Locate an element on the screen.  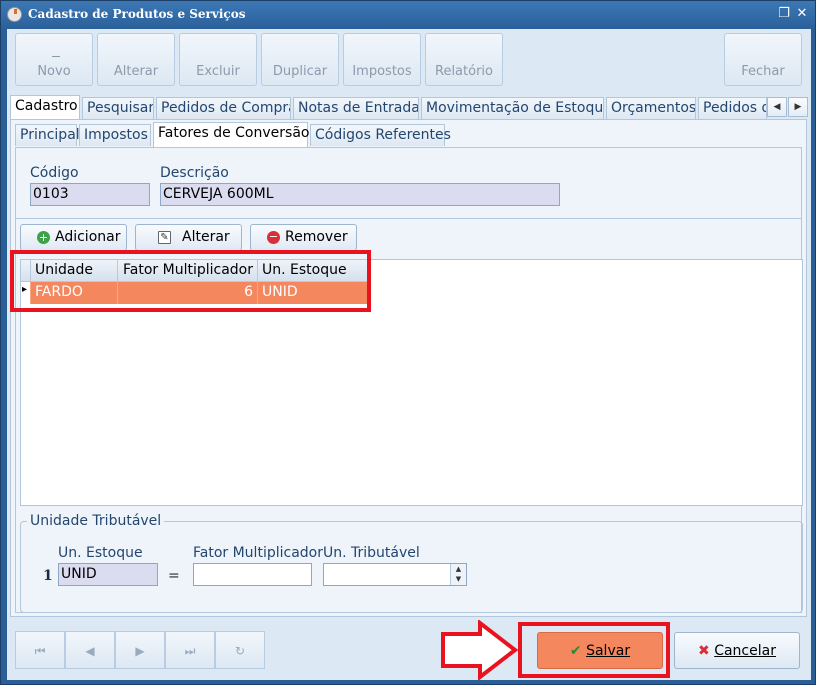
duplicar-label: Duplicar is located at coordinates (300, 71).